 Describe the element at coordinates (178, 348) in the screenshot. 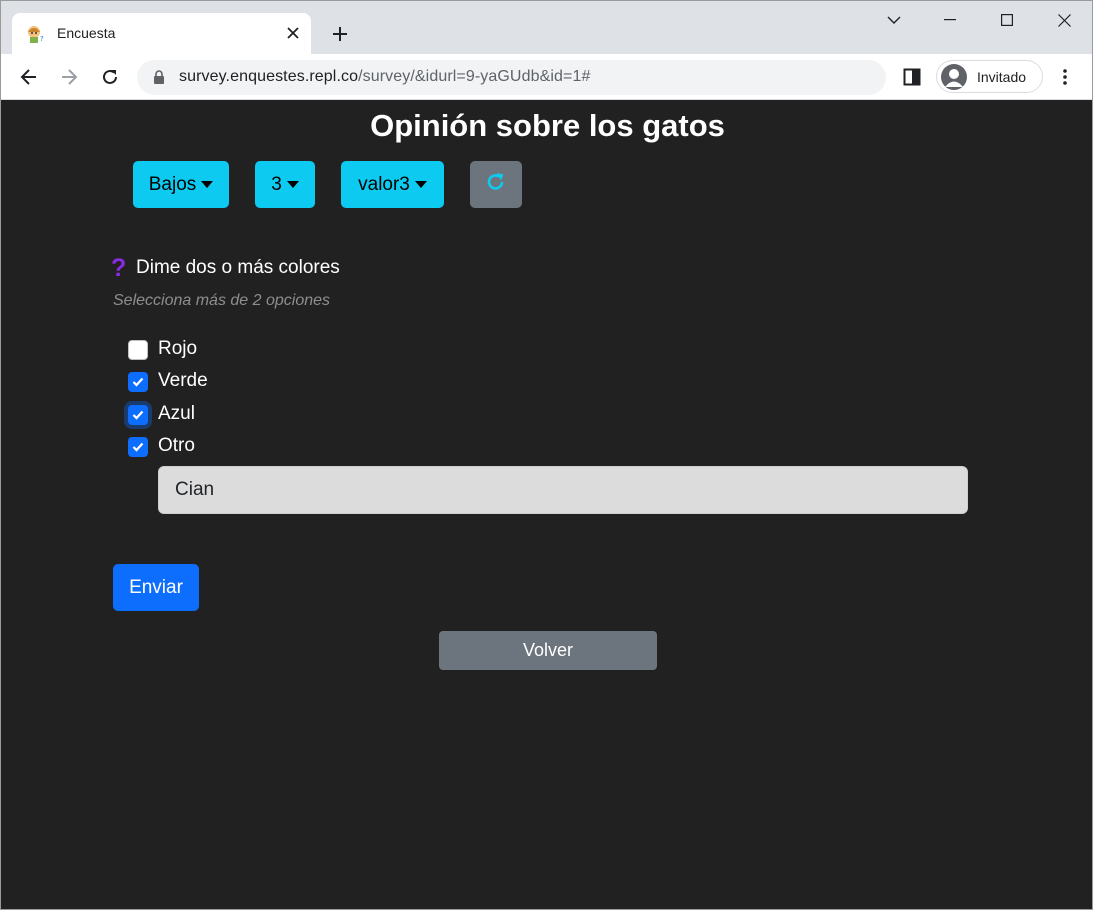

I see `option-label: Rojo` at that location.